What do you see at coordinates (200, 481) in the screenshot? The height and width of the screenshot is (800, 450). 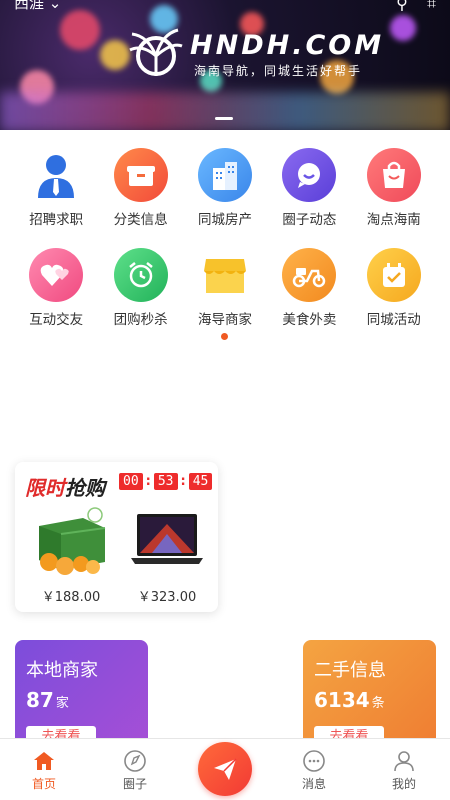 I see `countdown-seconds: 45` at bounding box center [200, 481].